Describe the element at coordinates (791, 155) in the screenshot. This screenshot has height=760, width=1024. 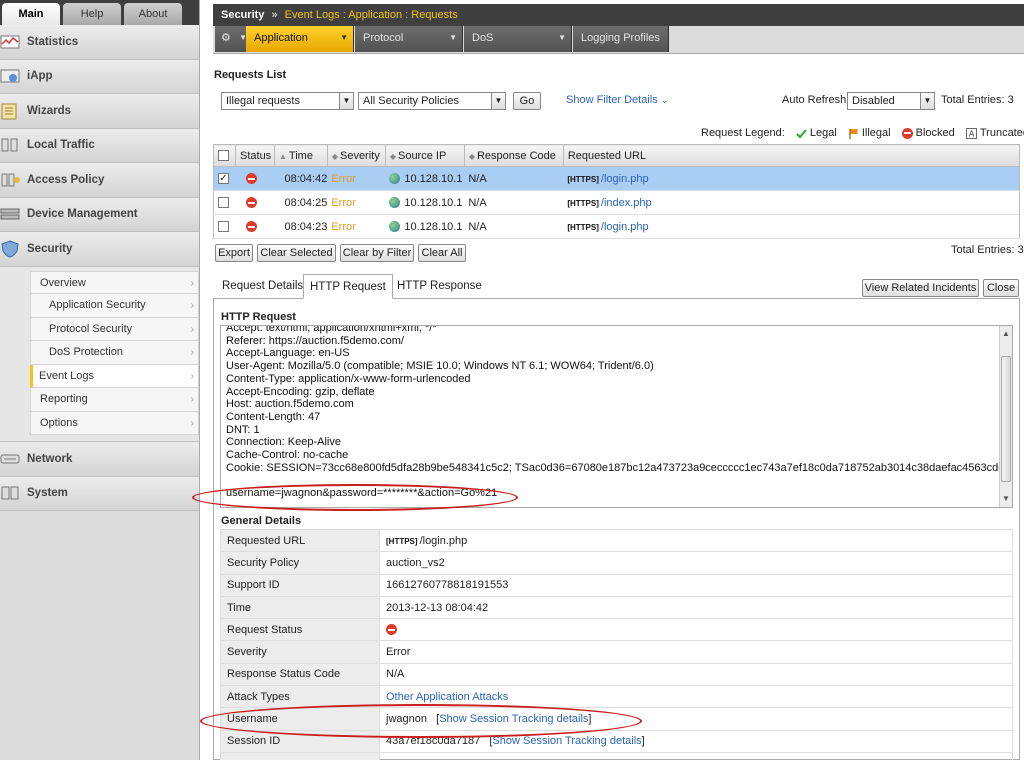
I see `column-requested-url: Requested URL` at that location.